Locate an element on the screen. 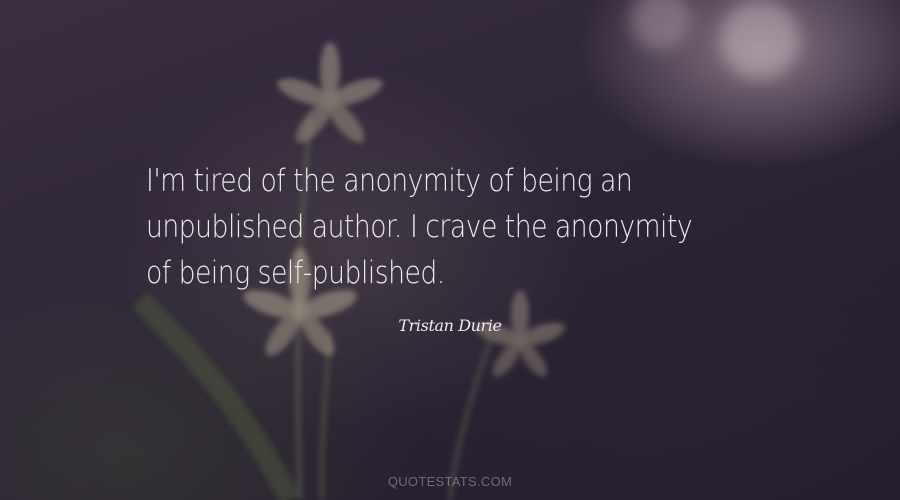 Image resolution: width=900 pixels, height=500 pixels. bokeh-highlight is located at coordinates (715, 40).